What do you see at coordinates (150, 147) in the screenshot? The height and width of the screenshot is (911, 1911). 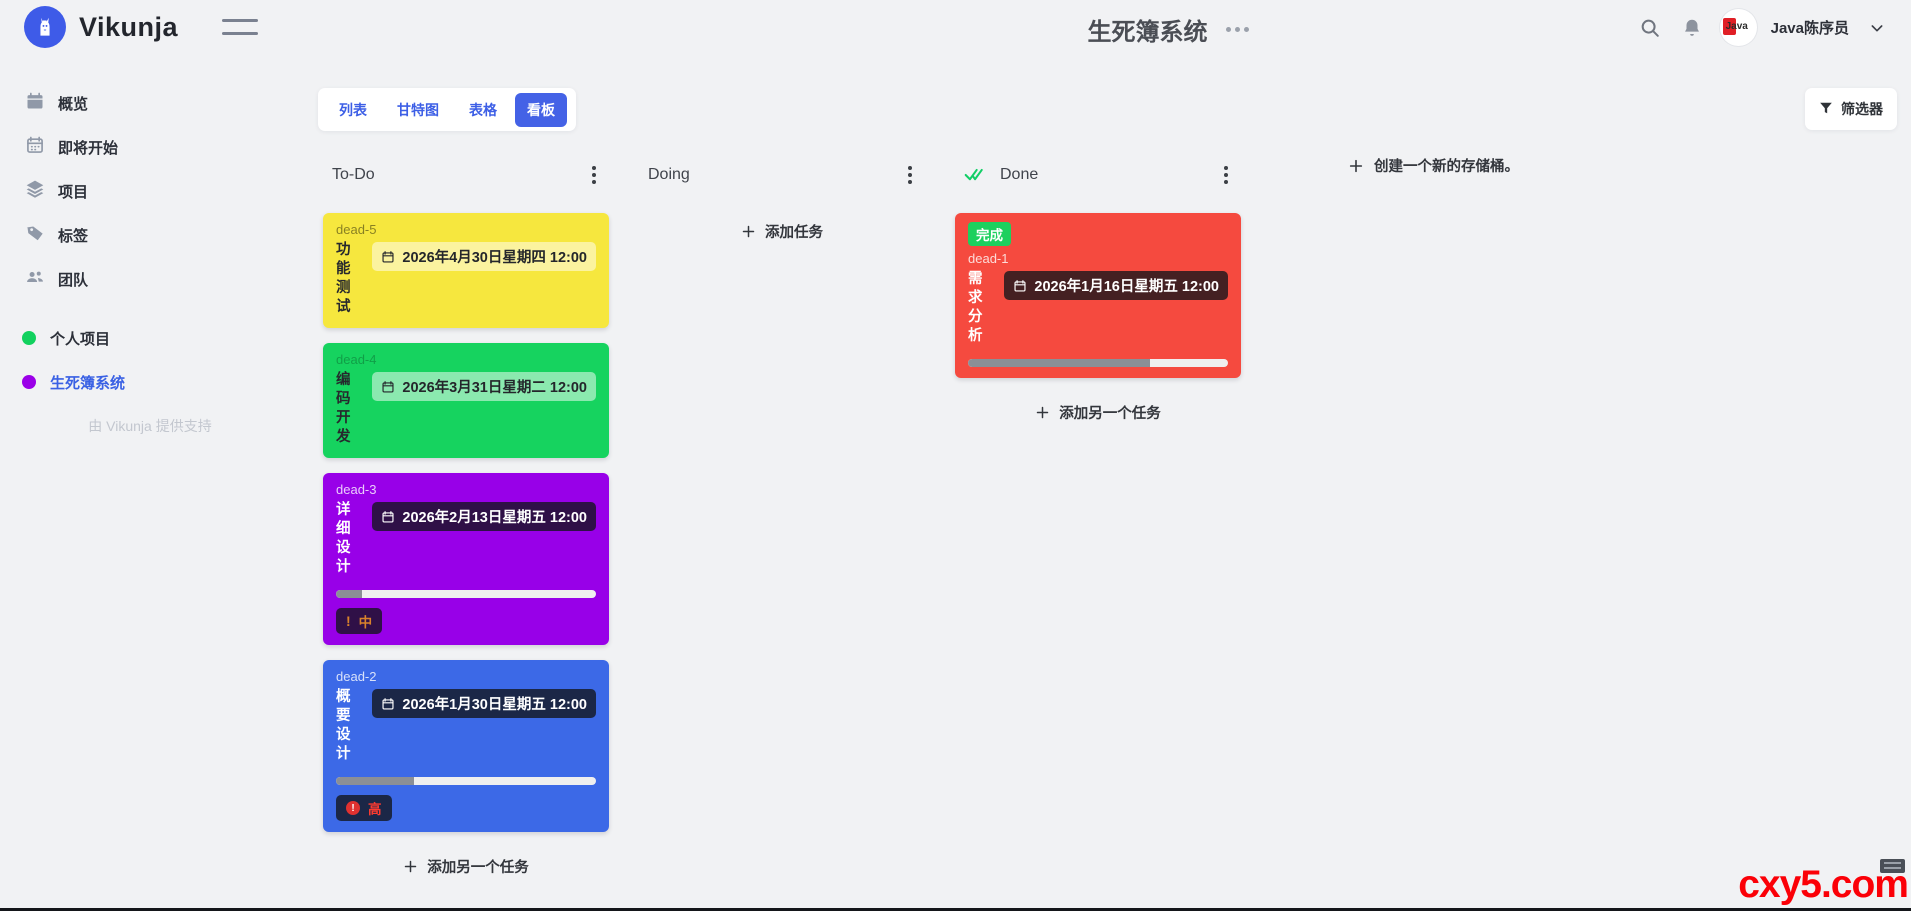 I see `sidebar-item-upcoming: 即将开始` at bounding box center [150, 147].